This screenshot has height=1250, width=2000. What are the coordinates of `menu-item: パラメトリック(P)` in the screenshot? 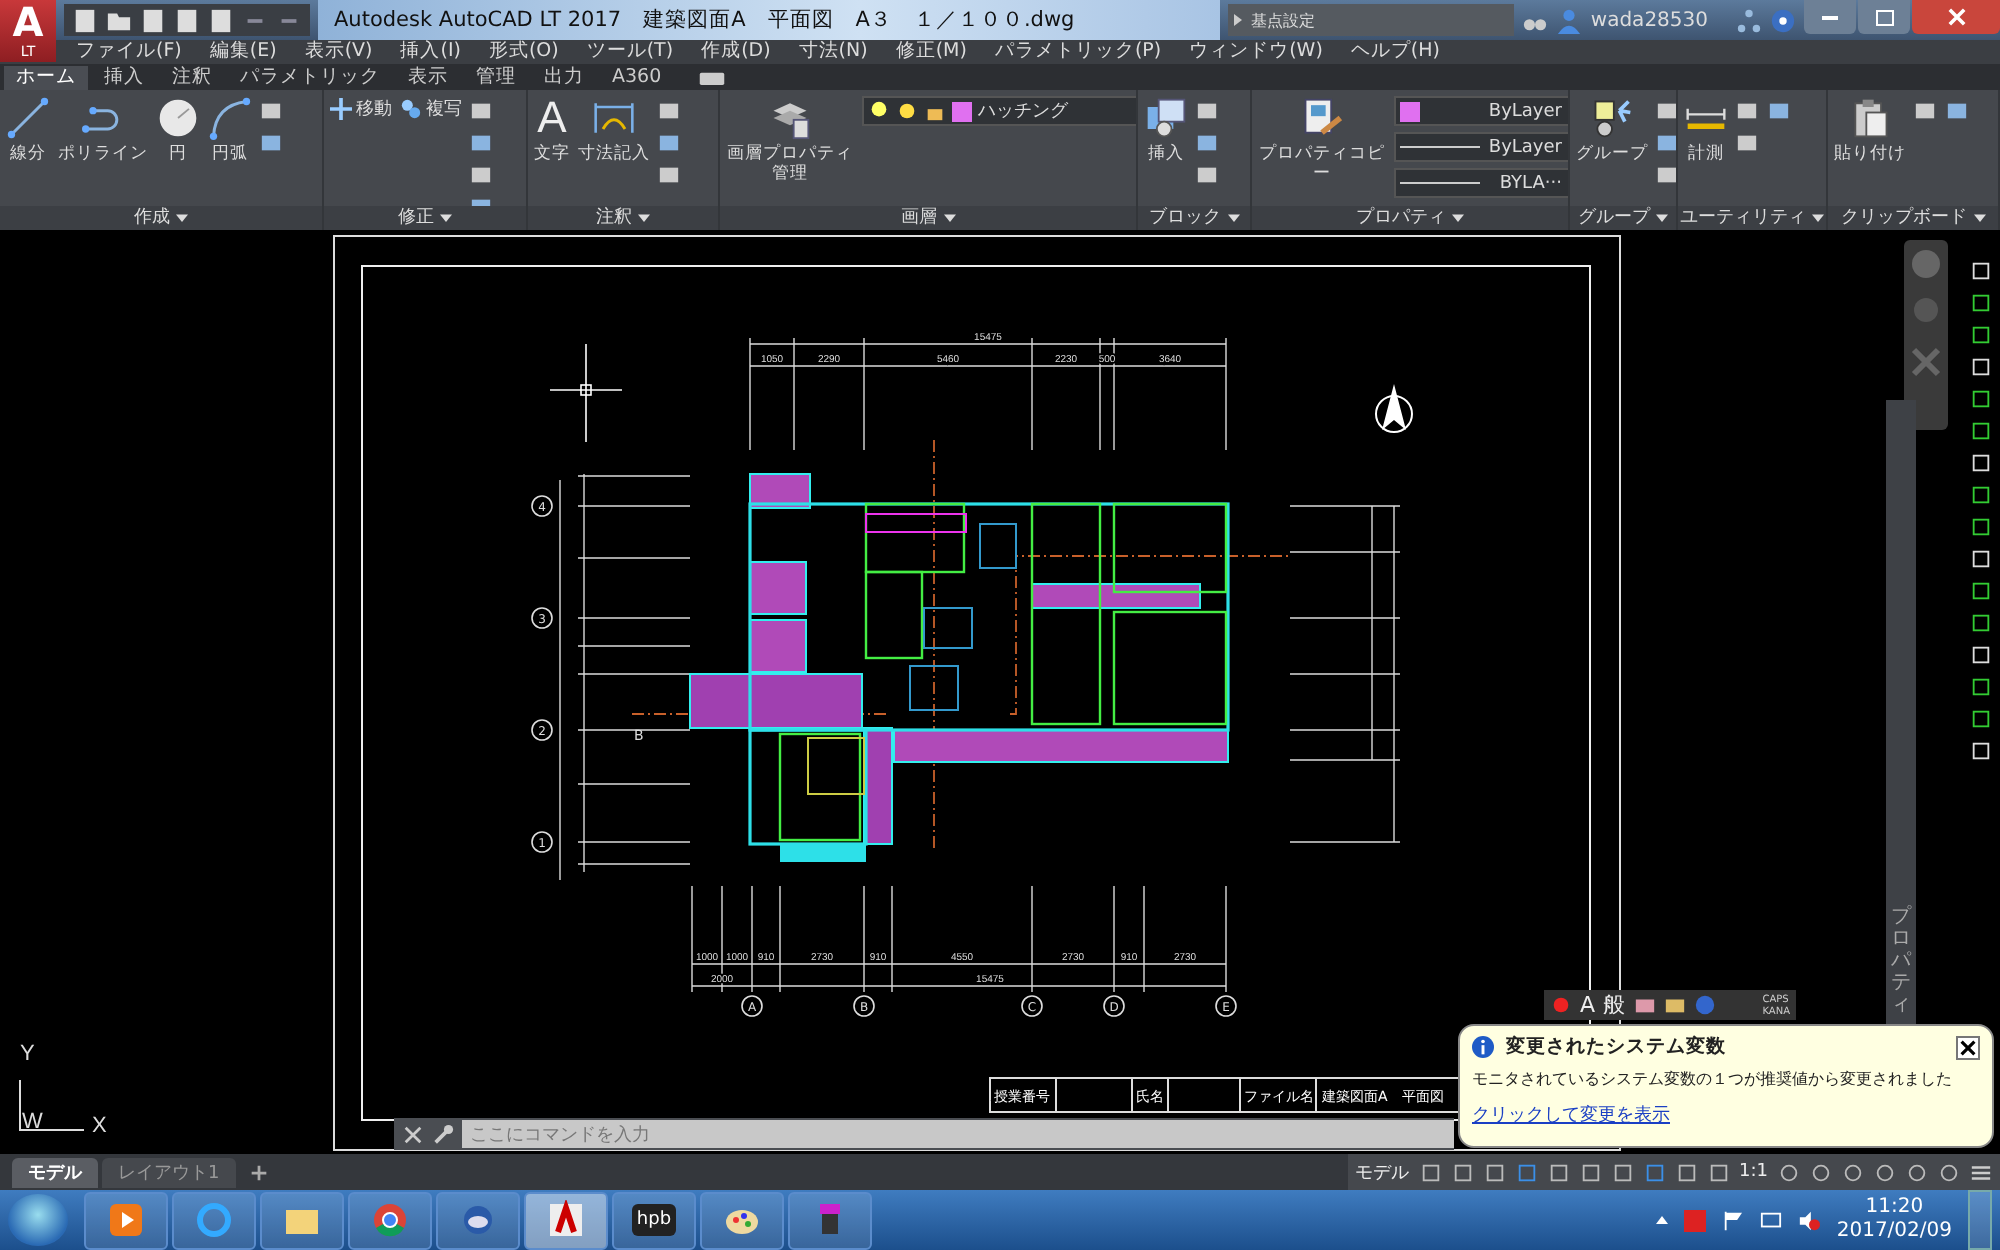 It's located at (1078, 52).